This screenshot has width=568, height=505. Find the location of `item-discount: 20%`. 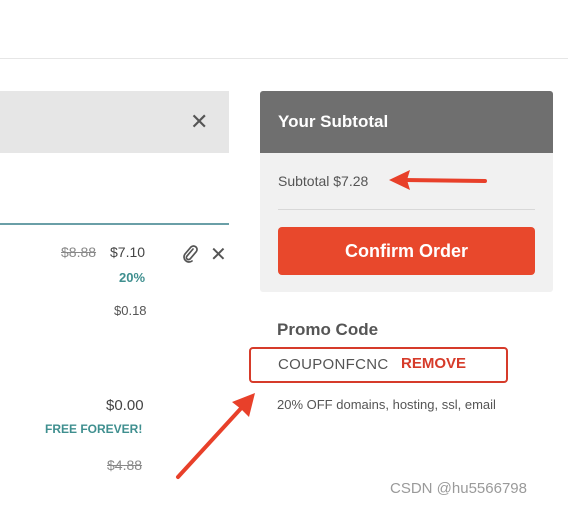

item-discount: 20% is located at coordinates (132, 277).